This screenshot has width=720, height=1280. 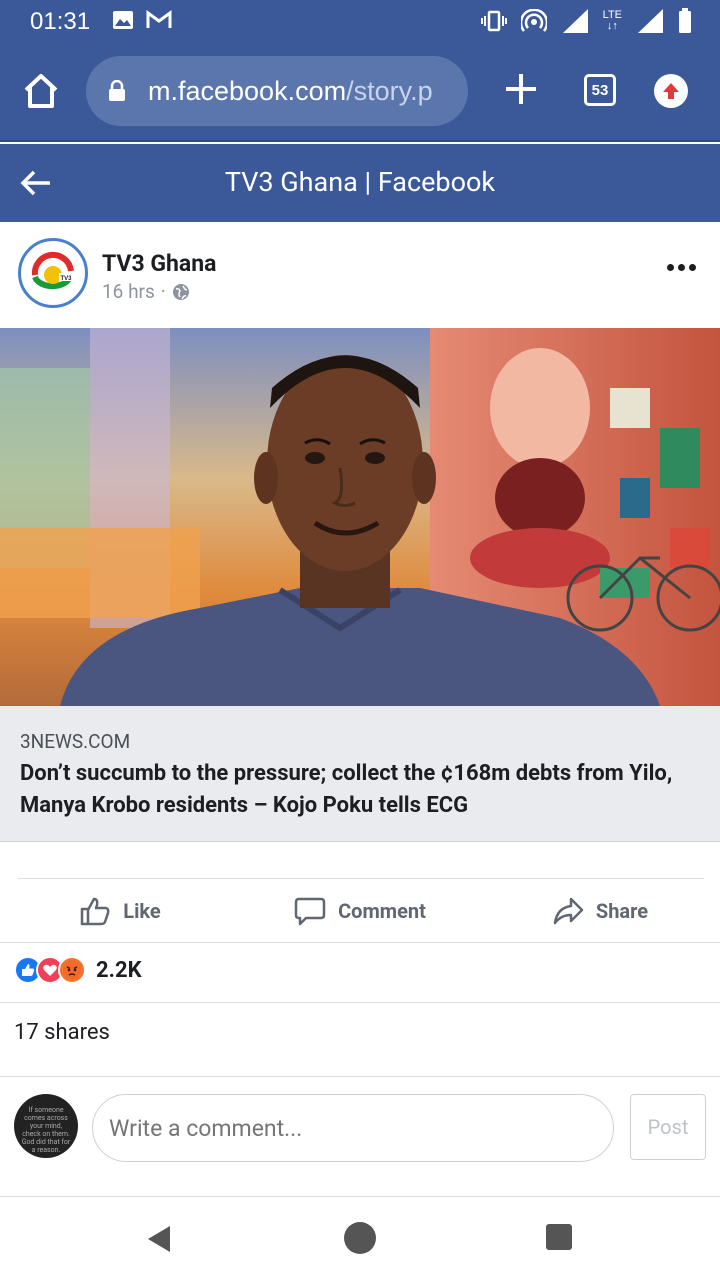 I want to click on share-icon, so click(x=568, y=911).